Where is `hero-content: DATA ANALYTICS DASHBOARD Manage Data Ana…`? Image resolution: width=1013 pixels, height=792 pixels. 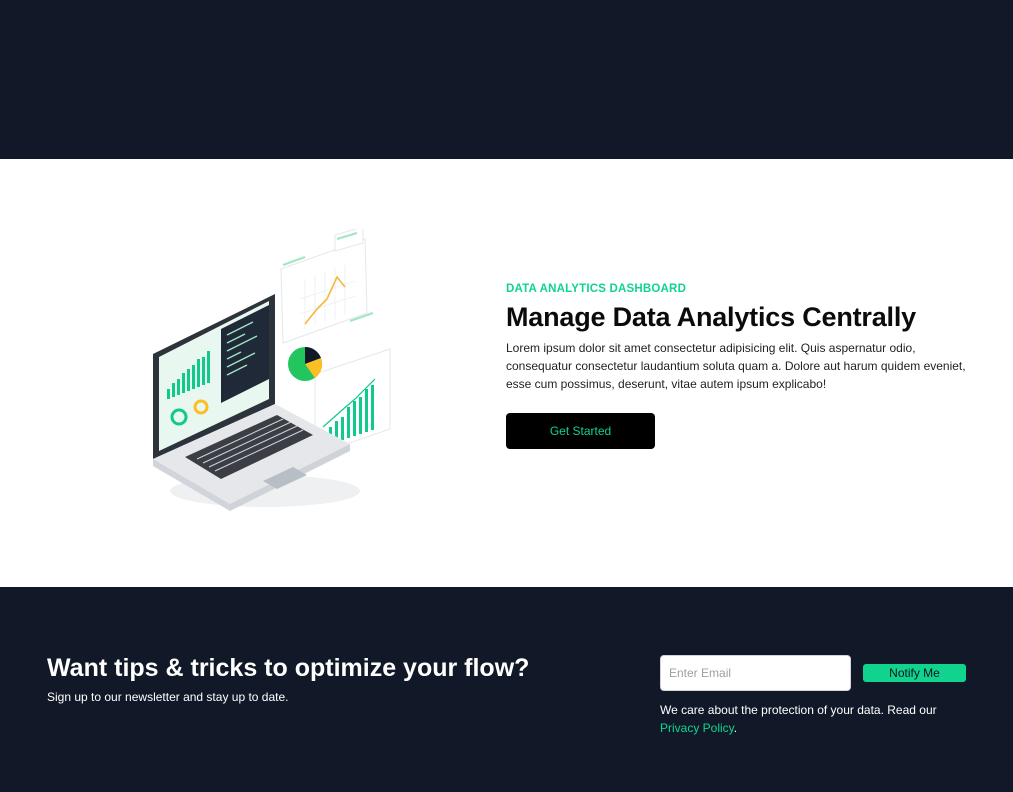 hero-content: DATA ANALYTICS DASHBOARD Manage Data Ana… is located at coordinates (741, 366).